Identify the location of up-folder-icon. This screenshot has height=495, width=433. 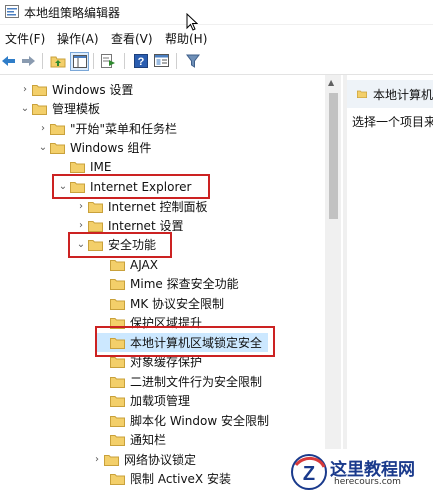
(57, 61).